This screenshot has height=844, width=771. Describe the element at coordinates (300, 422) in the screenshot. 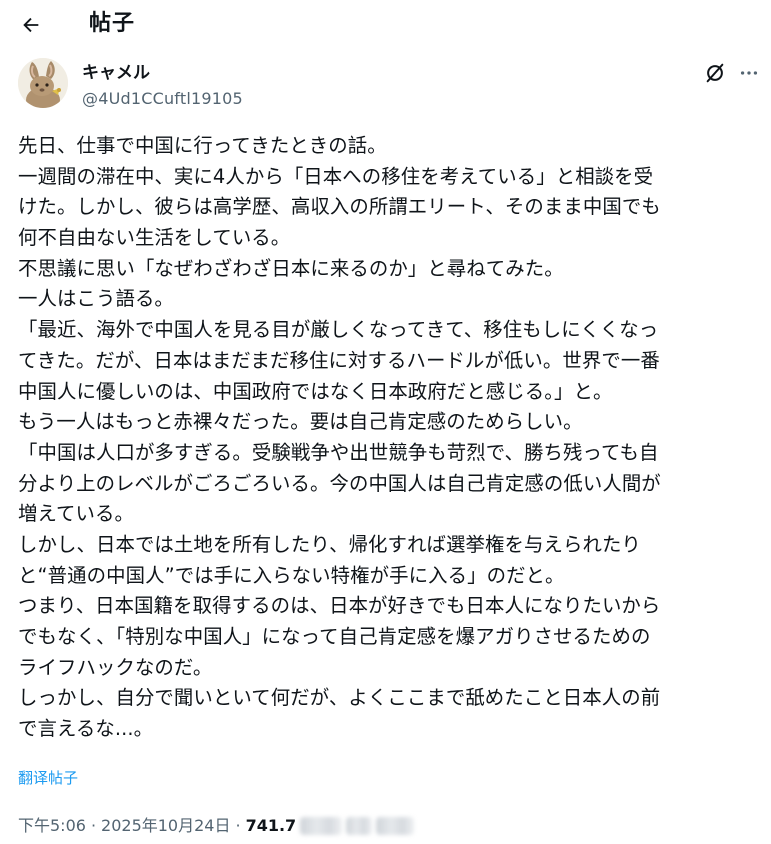

I see `post-line: もう一人はもっと赤裸々だった。要は自己肯定感のためらしい。` at that location.